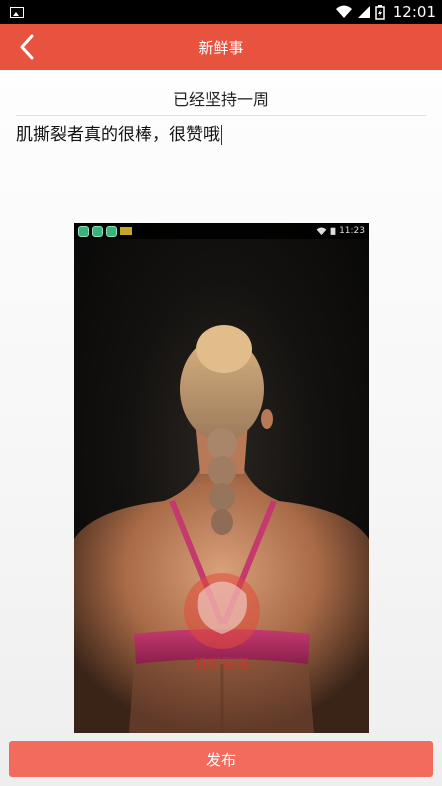 The image size is (442, 786). What do you see at coordinates (221, 231) in the screenshot?
I see `inner-status-bar: 11:23` at bounding box center [221, 231].